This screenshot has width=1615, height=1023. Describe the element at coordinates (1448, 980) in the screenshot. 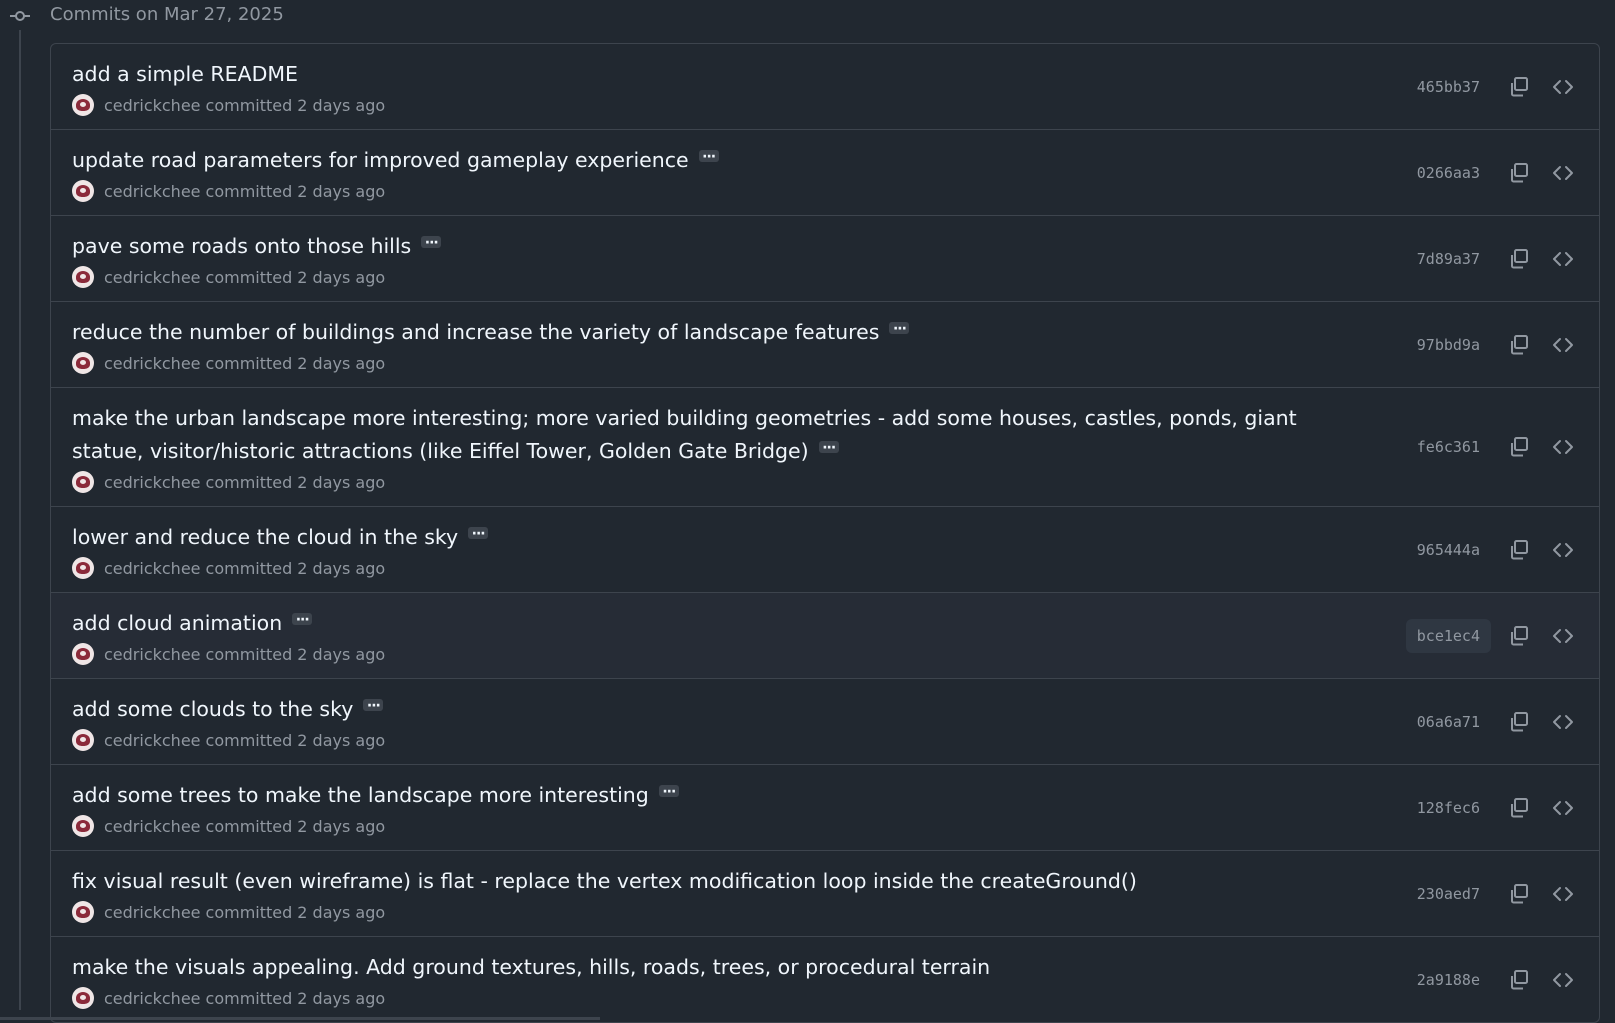

I see `commit-sha-link: 2a9188e` at that location.